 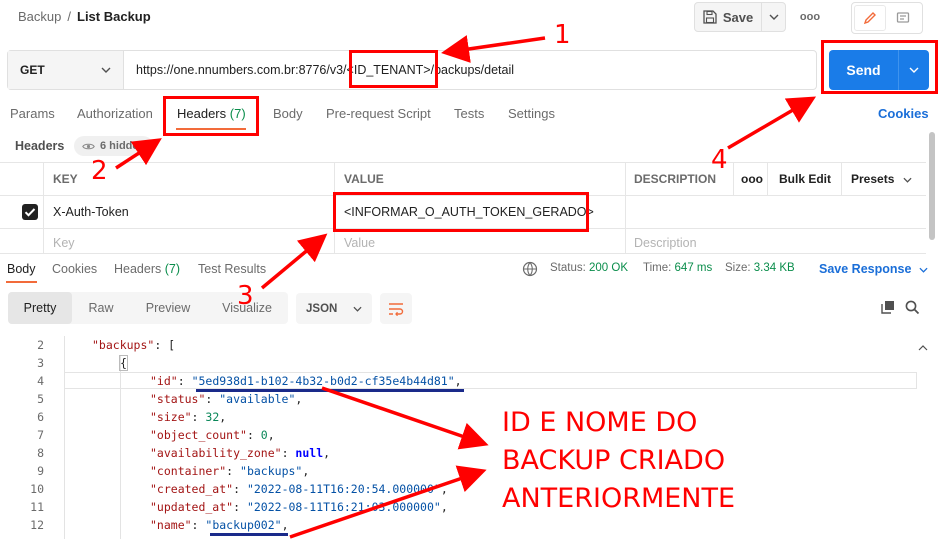 I want to click on annotation-note-line-3: ANTERIORMENTE, so click(x=619, y=498).